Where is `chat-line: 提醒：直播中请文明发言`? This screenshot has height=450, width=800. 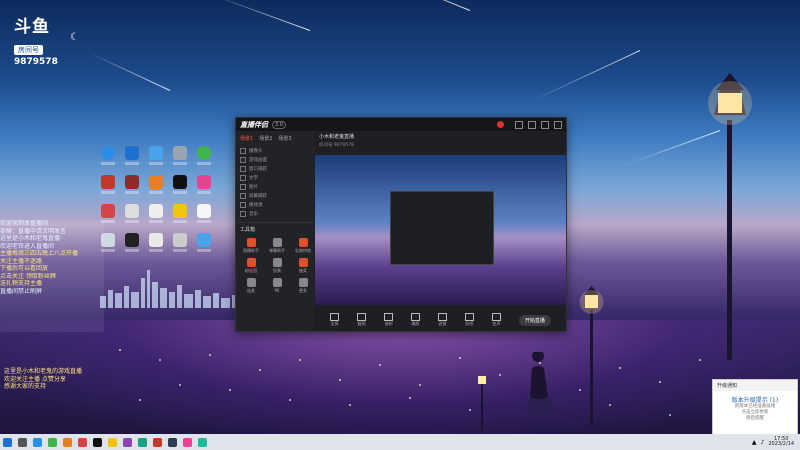 chat-line: 提醒：直播中请文明发言 is located at coordinates (33, 231).